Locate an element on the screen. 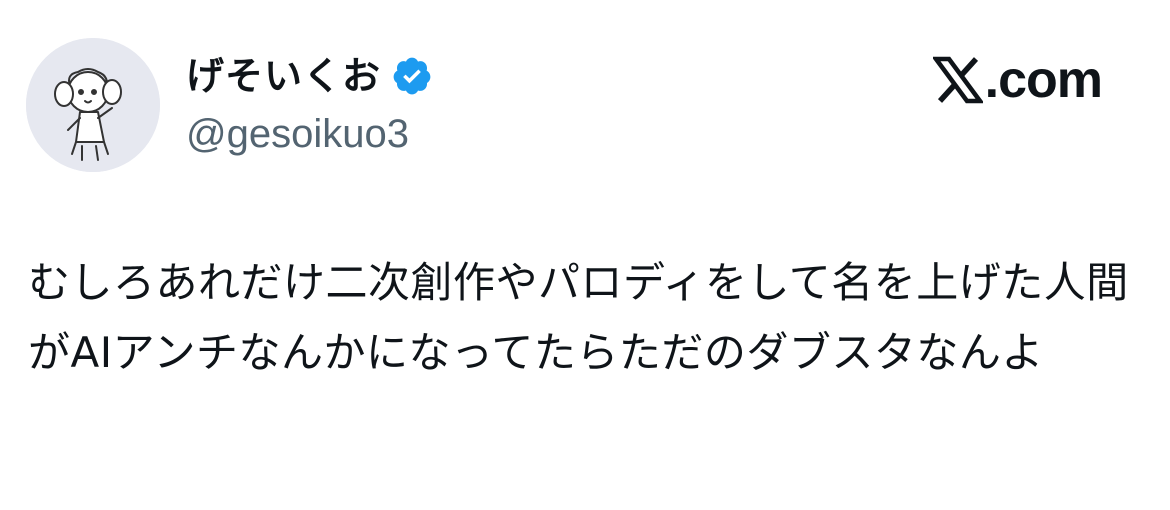 The height and width of the screenshot is (510, 1170). brand-logo: .com is located at coordinates (1017, 80).